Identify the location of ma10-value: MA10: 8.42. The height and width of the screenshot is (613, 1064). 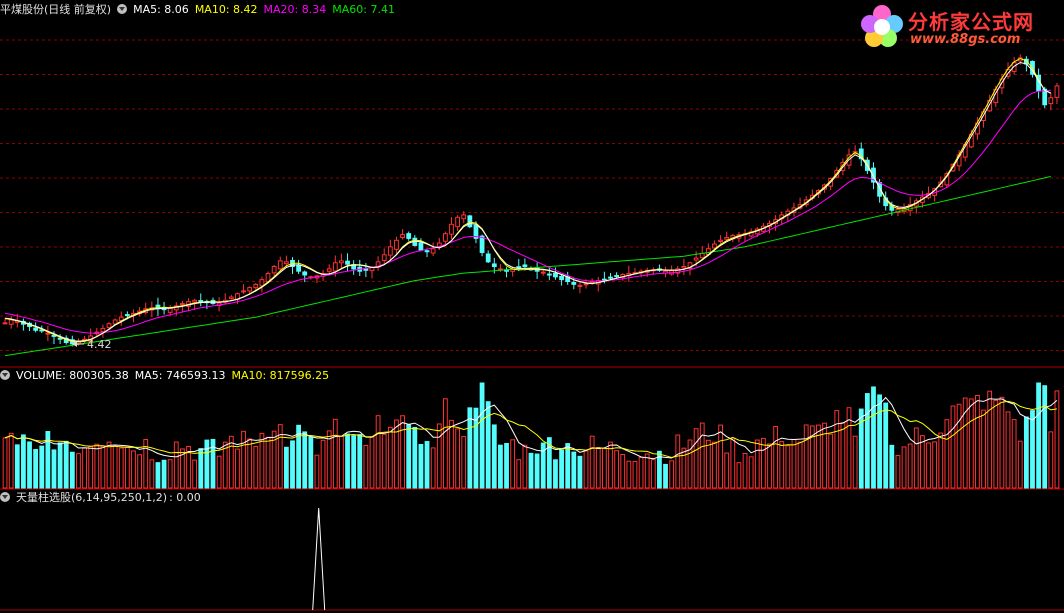
(226, 9).